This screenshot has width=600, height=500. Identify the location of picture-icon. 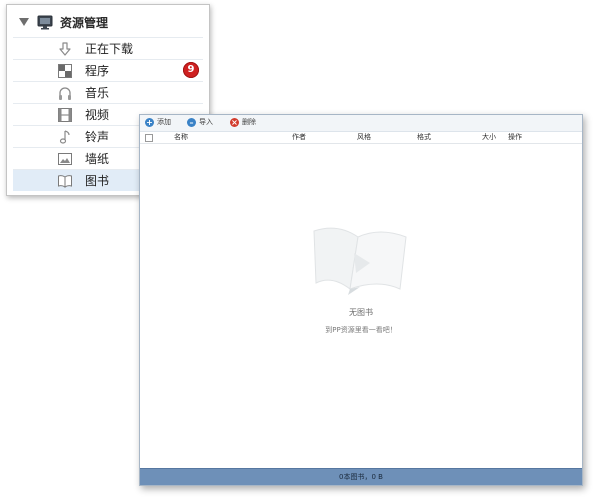
(65, 159).